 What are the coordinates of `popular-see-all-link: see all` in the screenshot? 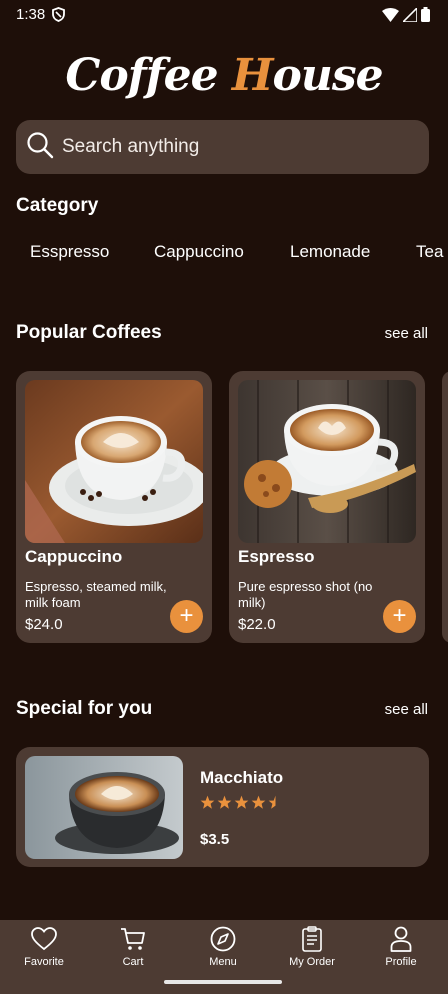 It's located at (406, 333).